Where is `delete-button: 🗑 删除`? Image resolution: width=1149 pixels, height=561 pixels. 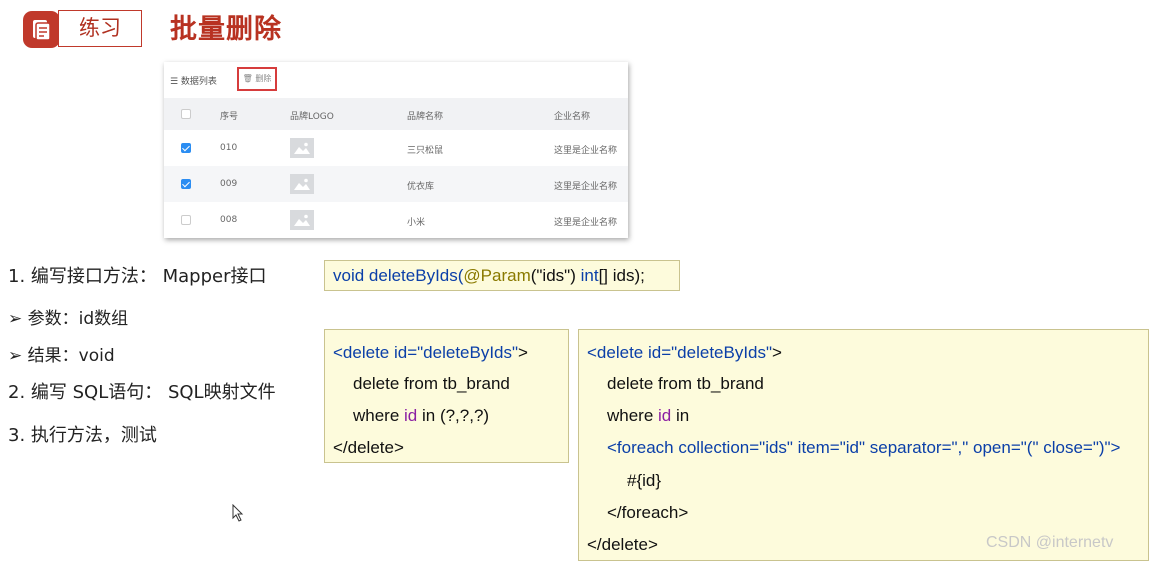 delete-button: 🗑 删除 is located at coordinates (257, 79).